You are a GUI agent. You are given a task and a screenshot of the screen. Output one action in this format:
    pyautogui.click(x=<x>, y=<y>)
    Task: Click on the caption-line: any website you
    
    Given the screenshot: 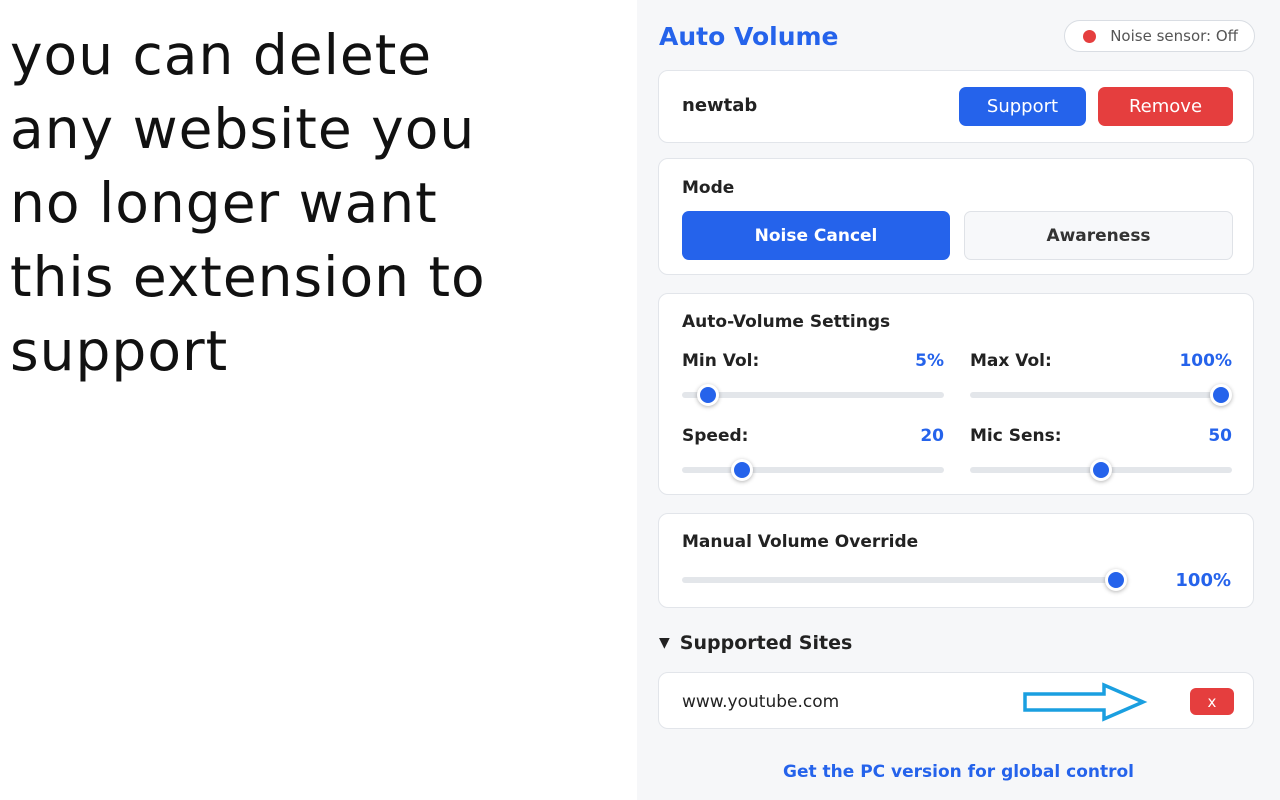 What is the action you would take?
    pyautogui.click(x=243, y=129)
    